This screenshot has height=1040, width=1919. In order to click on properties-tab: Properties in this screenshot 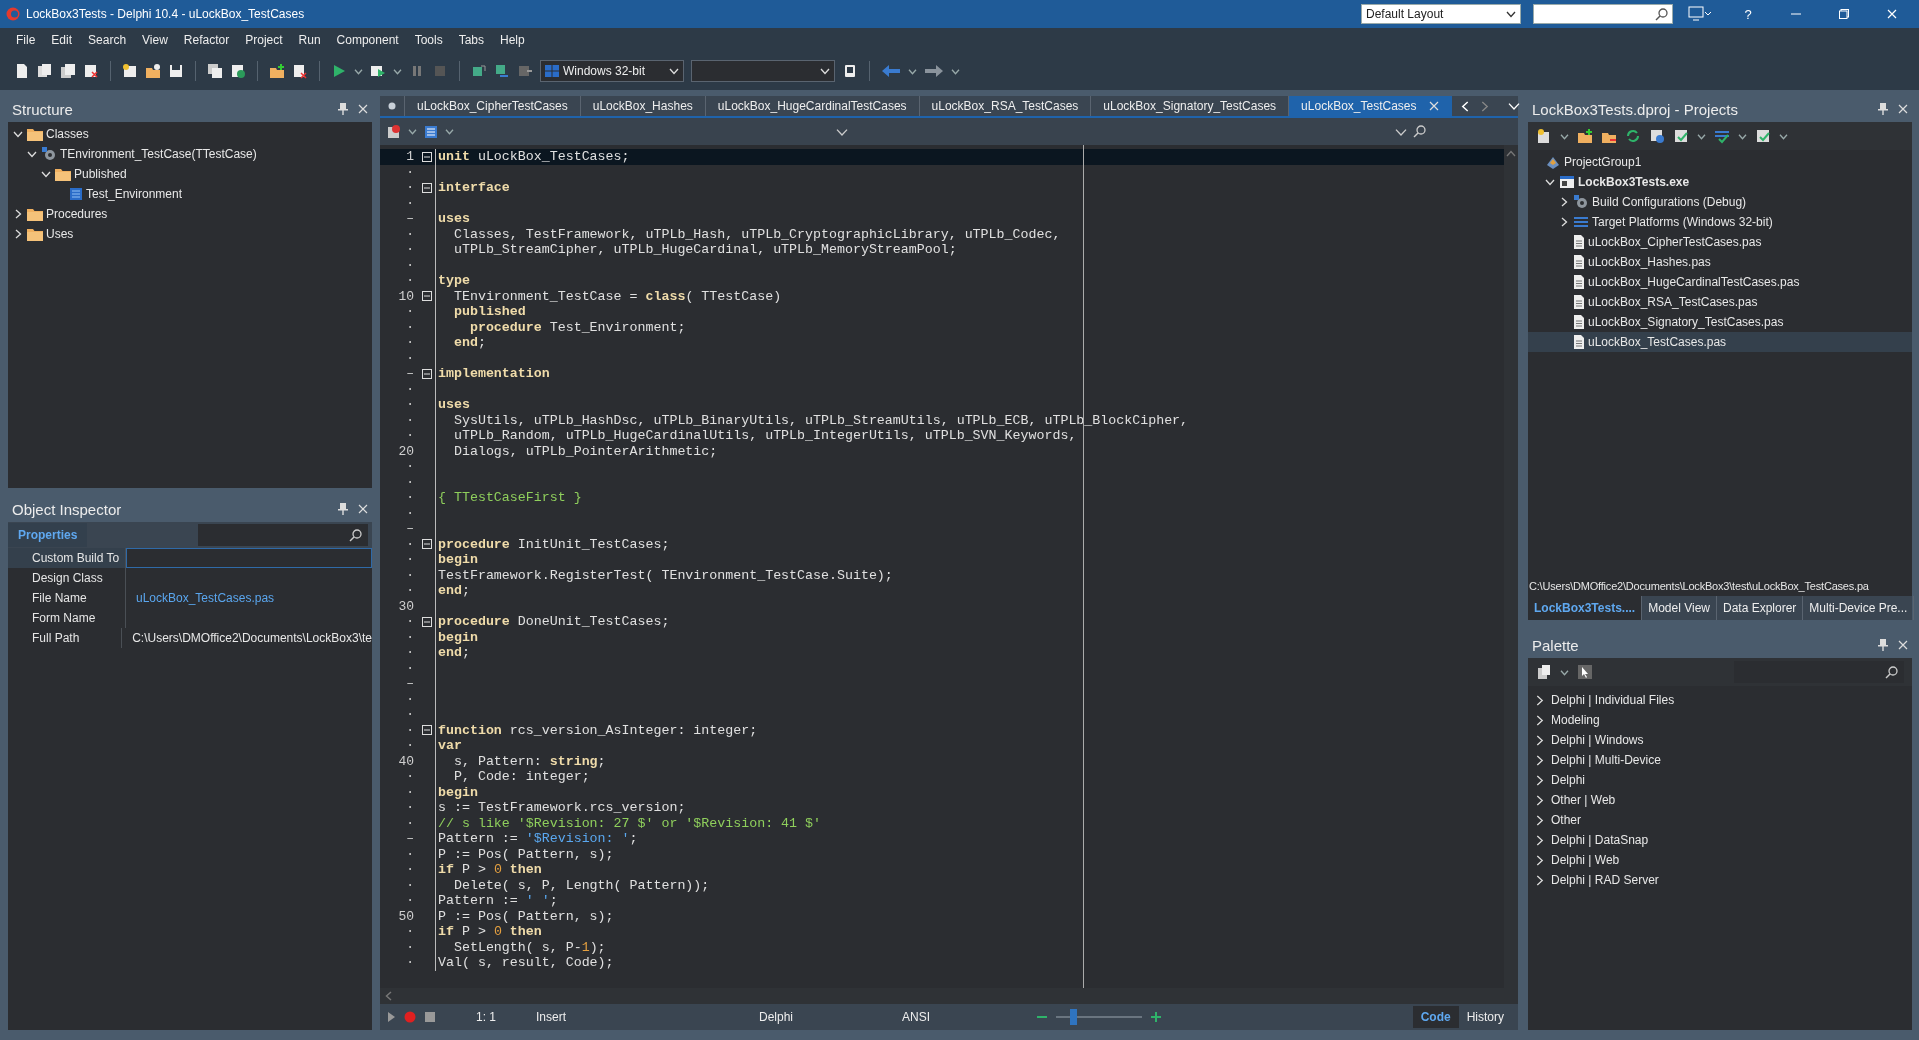, I will do `click(48, 535)`.